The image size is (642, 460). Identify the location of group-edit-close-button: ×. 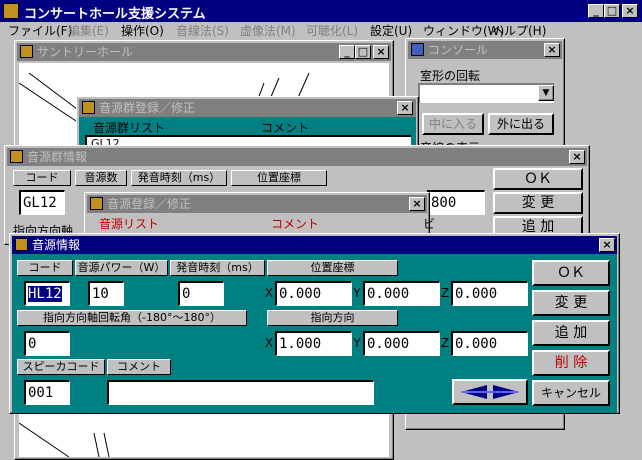
(405, 108).